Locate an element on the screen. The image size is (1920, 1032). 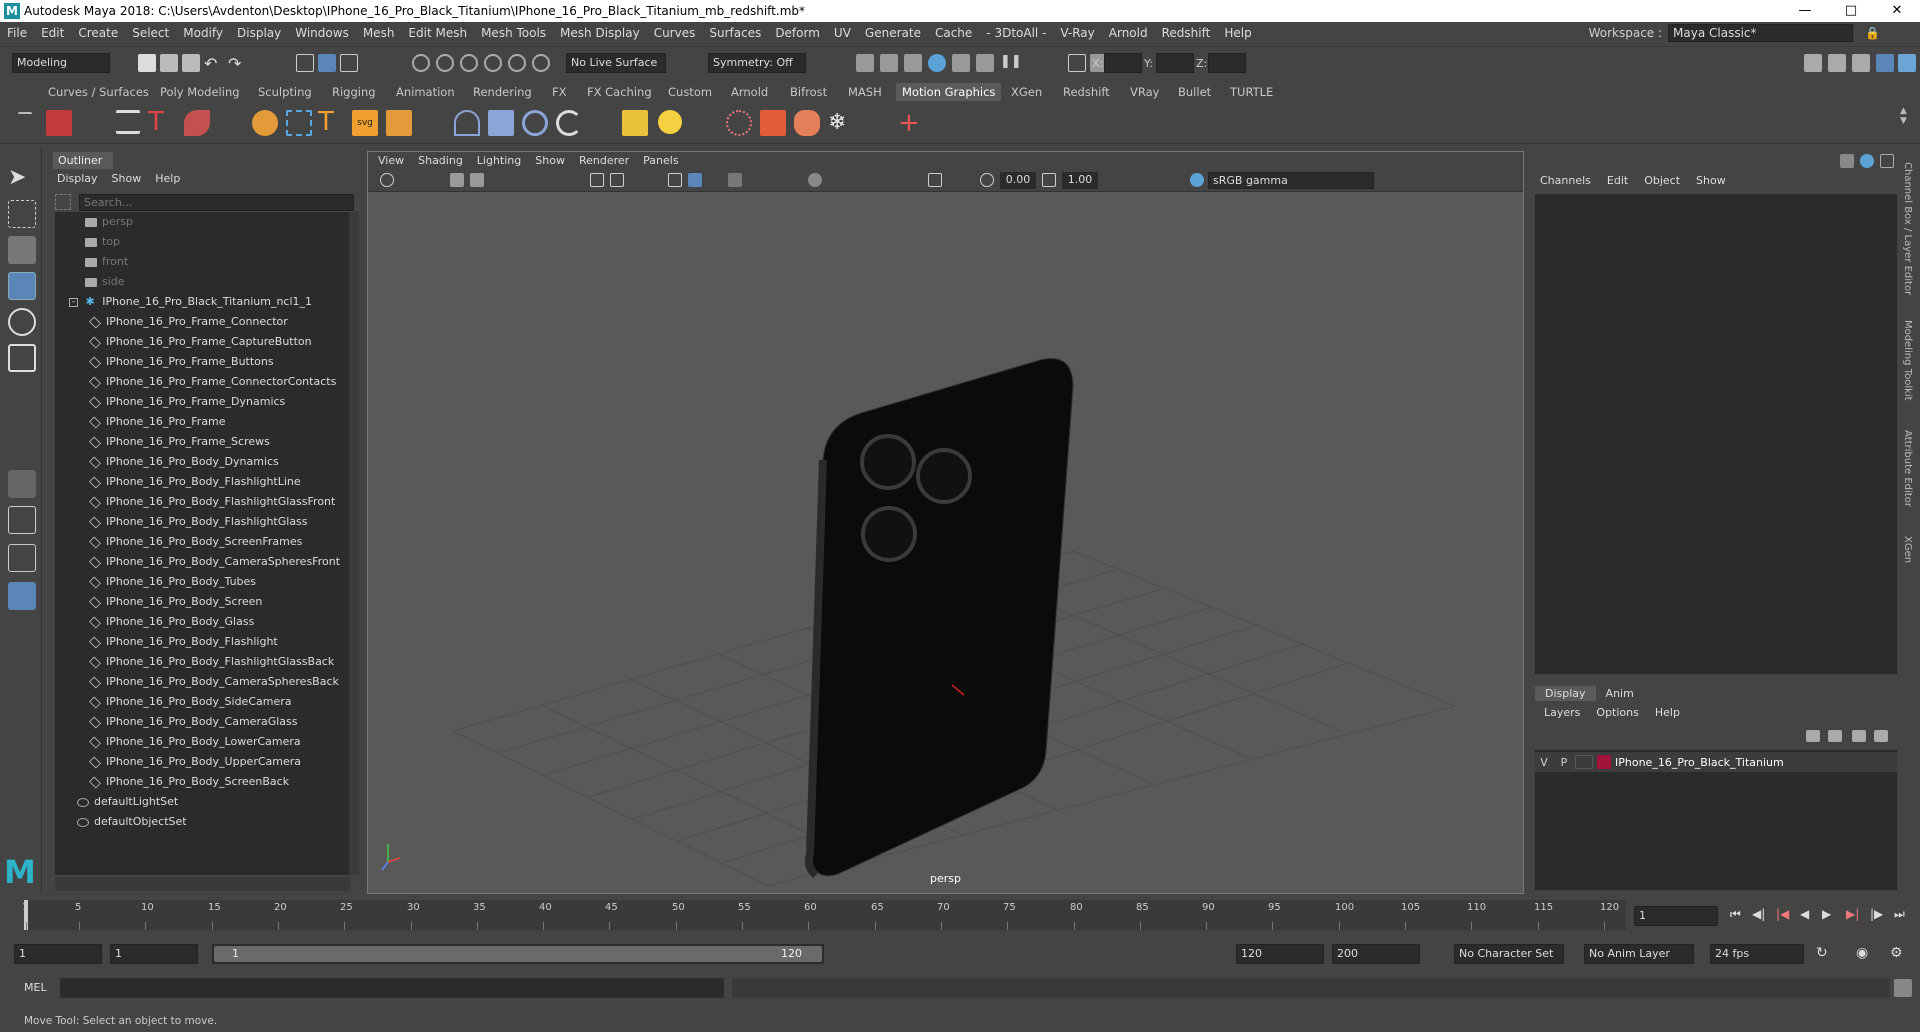
two-view-icon is located at coordinates (22, 558).